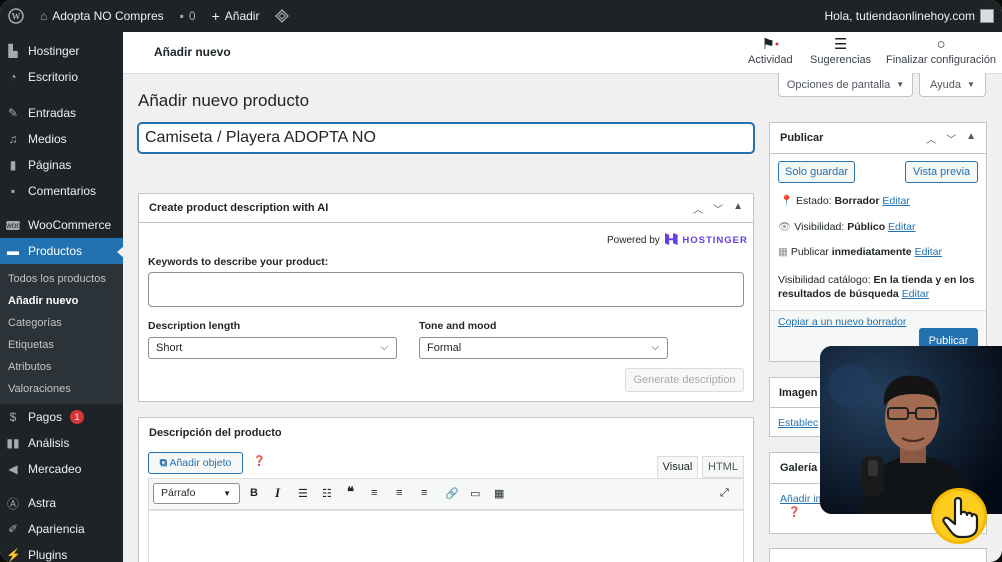 The height and width of the screenshot is (562, 1002). What do you see at coordinates (724, 493) in the screenshot?
I see `fullscreen-icon: ⤢` at bounding box center [724, 493].